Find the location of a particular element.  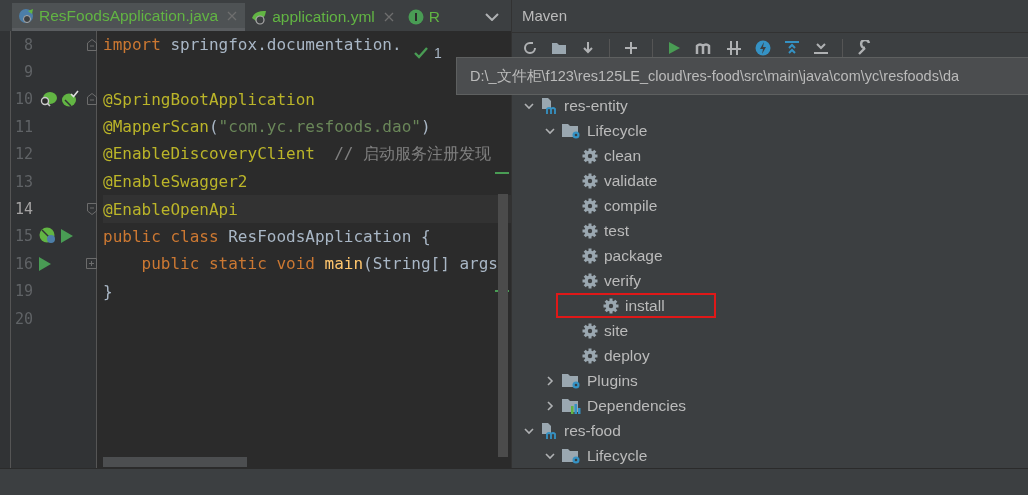

plus-icon is located at coordinates (631, 48).